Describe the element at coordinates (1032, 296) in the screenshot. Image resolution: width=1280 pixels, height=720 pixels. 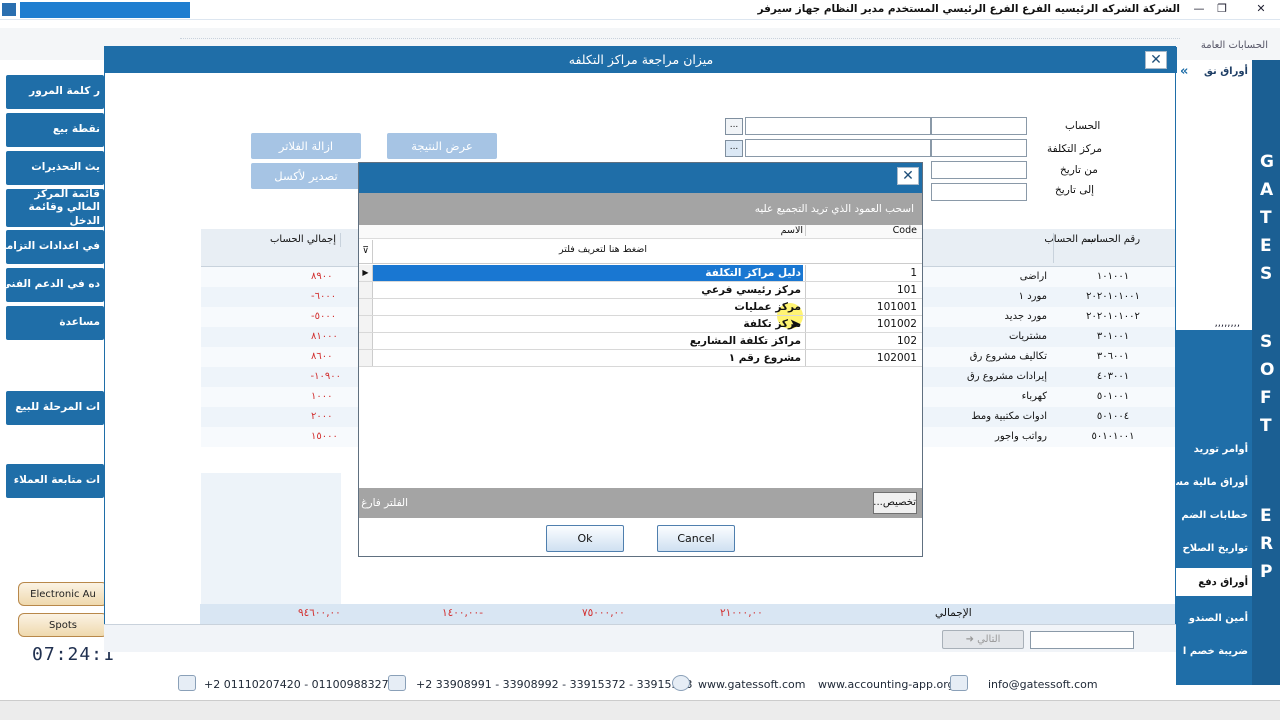
I see `account-name-cell: مورد ١` at that location.